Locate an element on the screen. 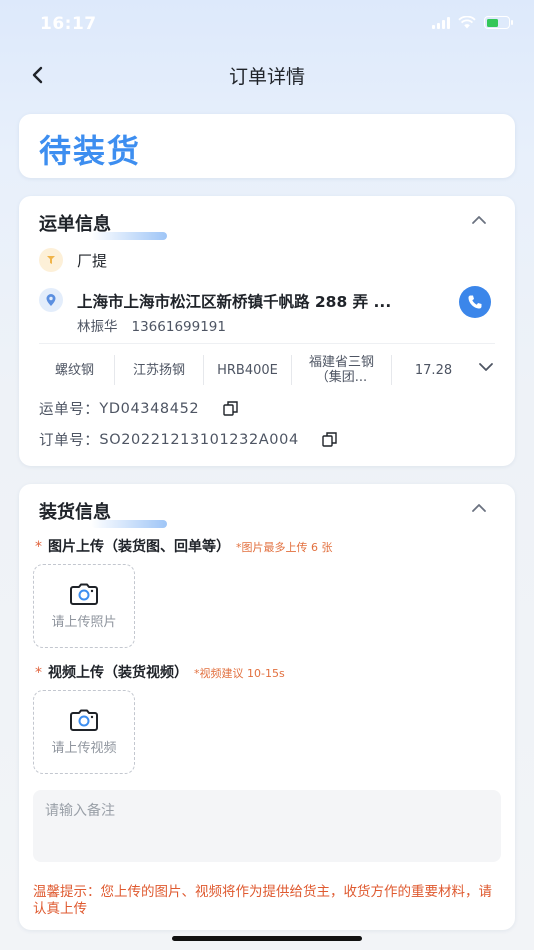  nav-bar: 订单详情 is located at coordinates (267, 75).